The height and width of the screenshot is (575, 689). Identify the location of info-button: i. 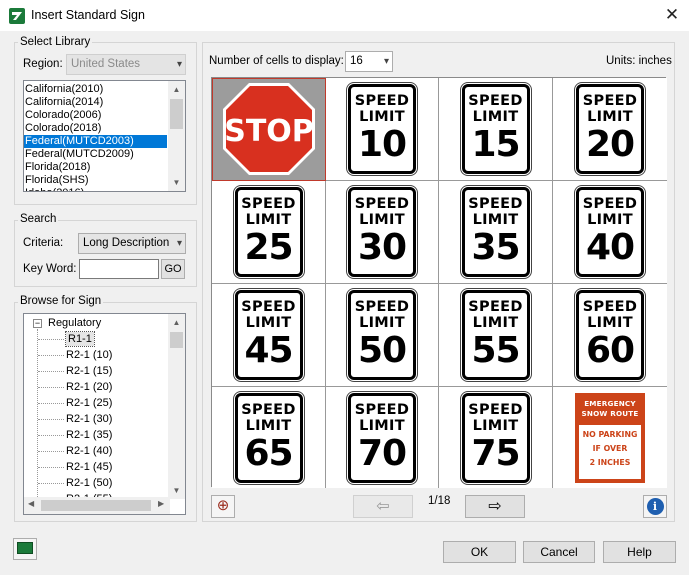
(655, 506).